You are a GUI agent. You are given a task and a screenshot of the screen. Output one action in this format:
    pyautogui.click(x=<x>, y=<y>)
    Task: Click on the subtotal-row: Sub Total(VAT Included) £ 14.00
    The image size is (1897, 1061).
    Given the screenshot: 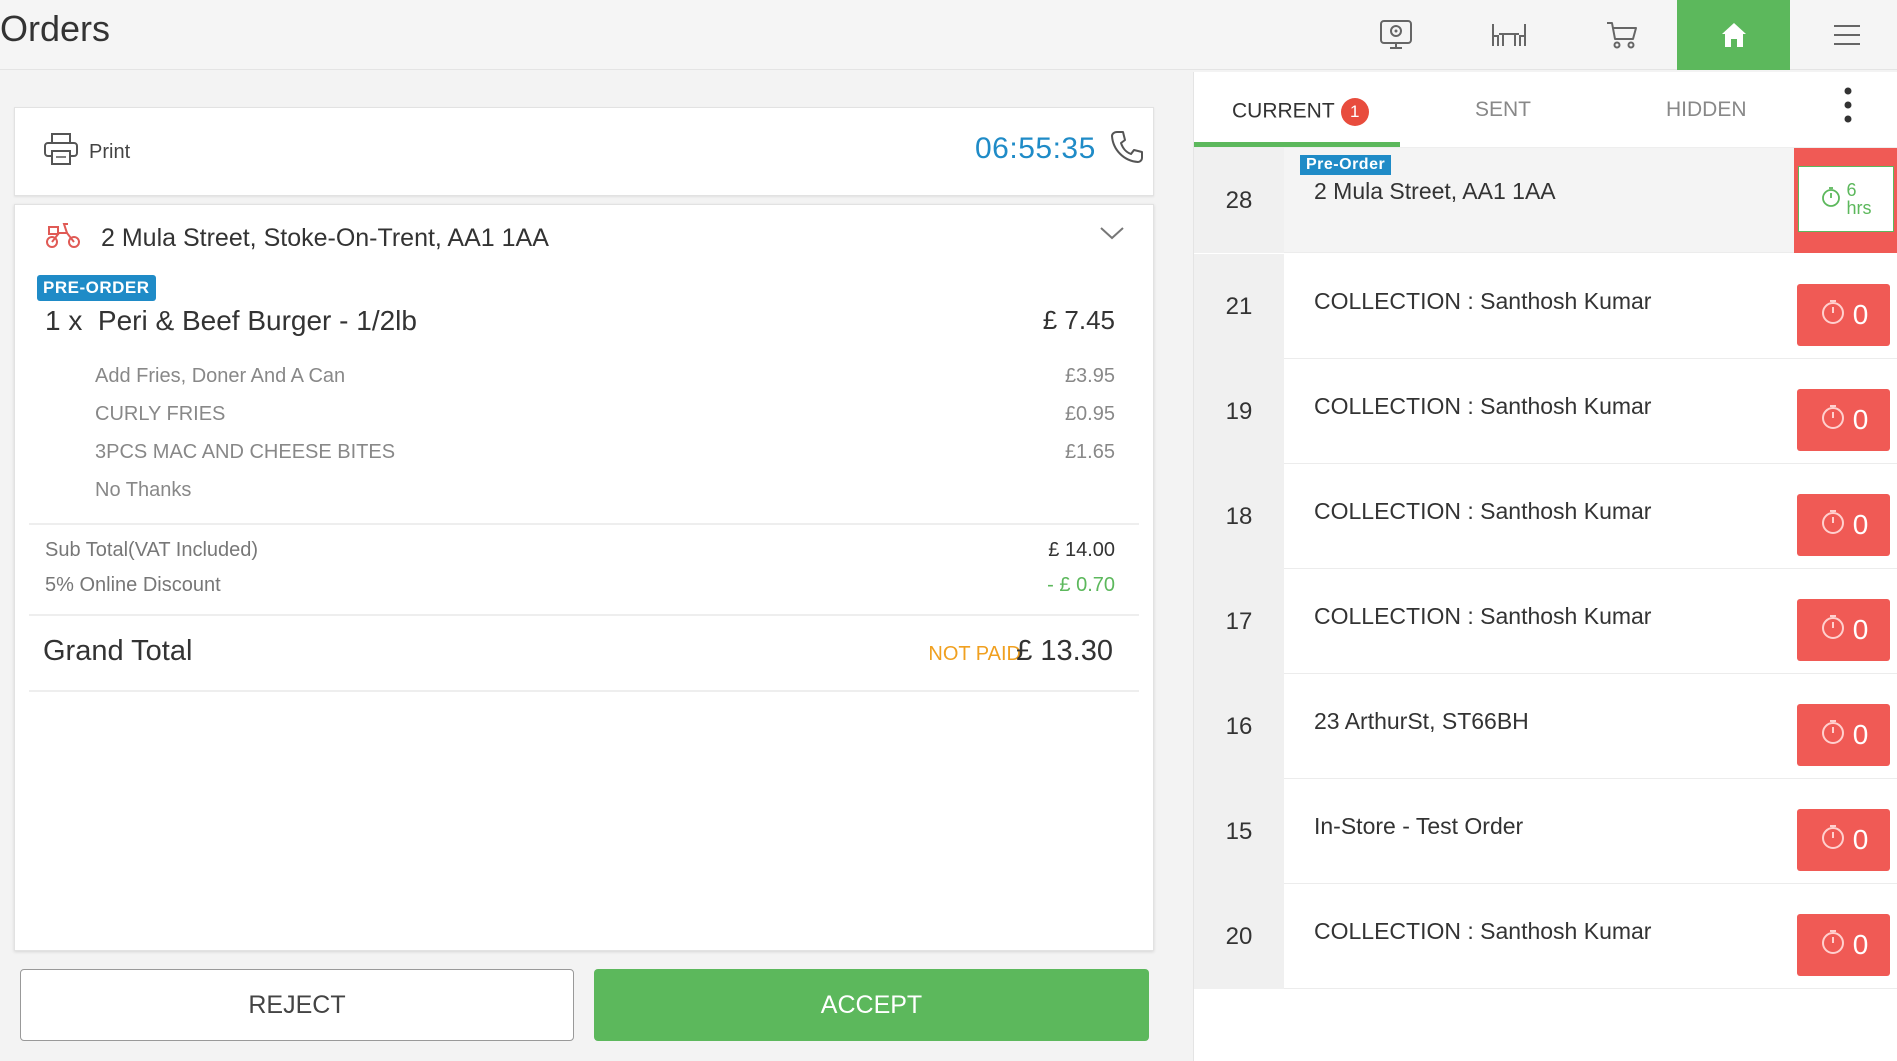 What is the action you would take?
    pyautogui.click(x=595, y=550)
    